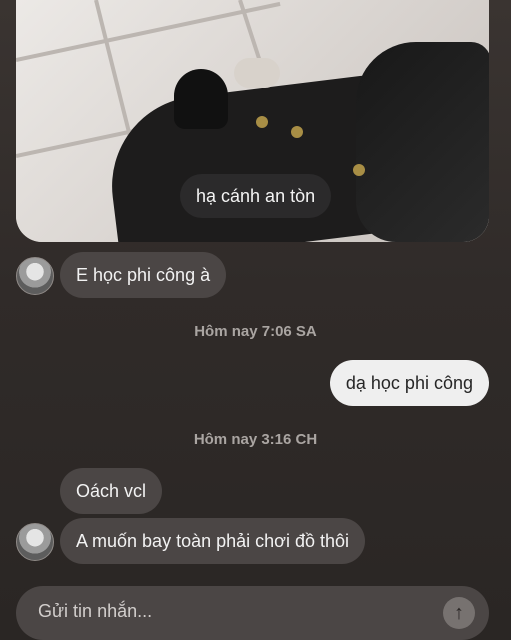 The image size is (511, 640). I want to click on received-message: A muốn bay toàn phải chơi đồ thôi, so click(212, 541).